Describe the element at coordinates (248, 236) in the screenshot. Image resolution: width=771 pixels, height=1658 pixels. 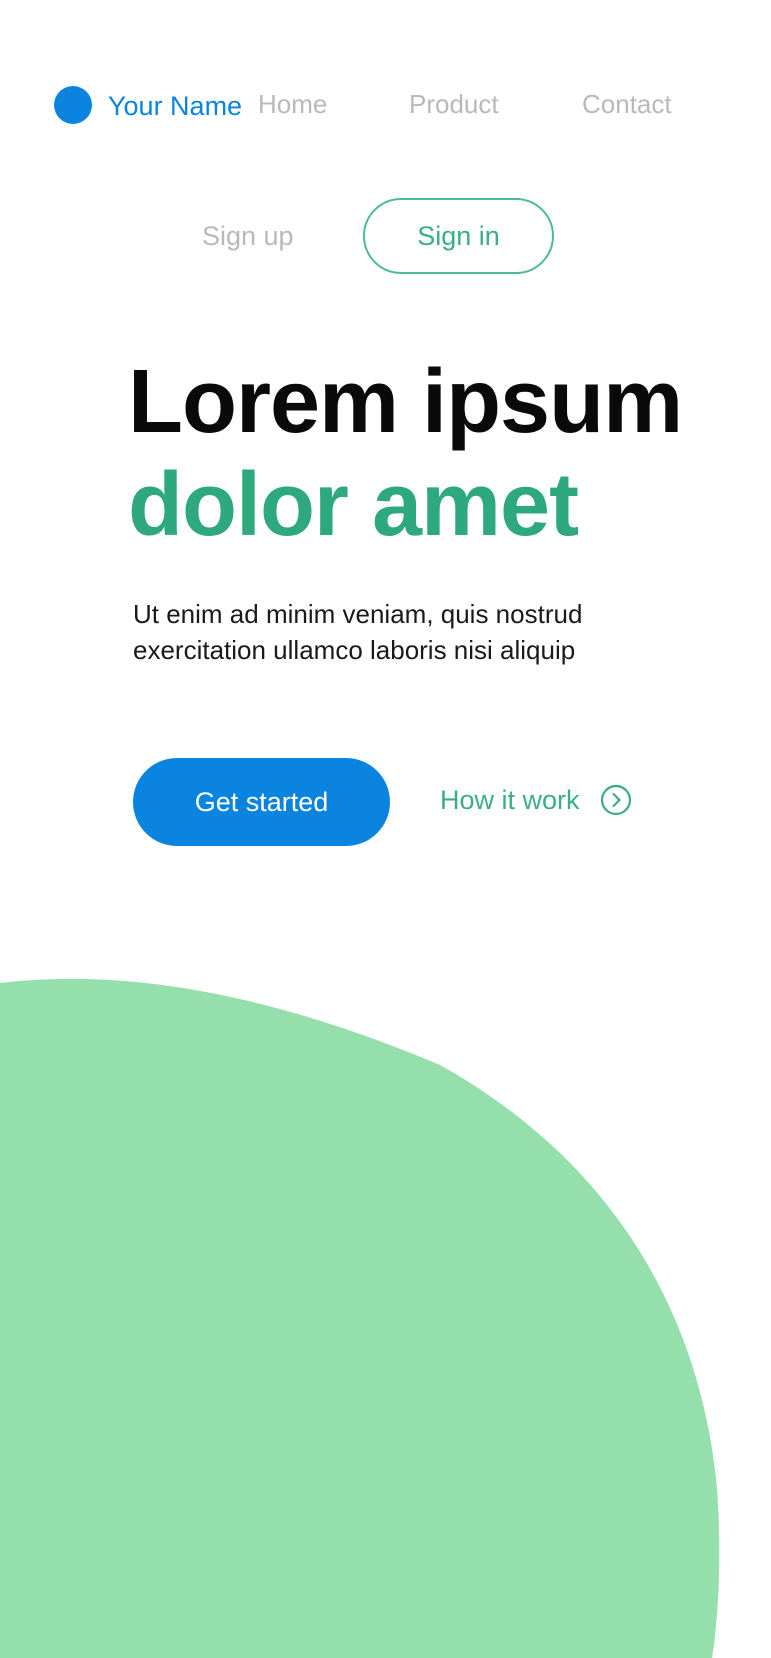
I see `sign-up-link: Sign up` at that location.